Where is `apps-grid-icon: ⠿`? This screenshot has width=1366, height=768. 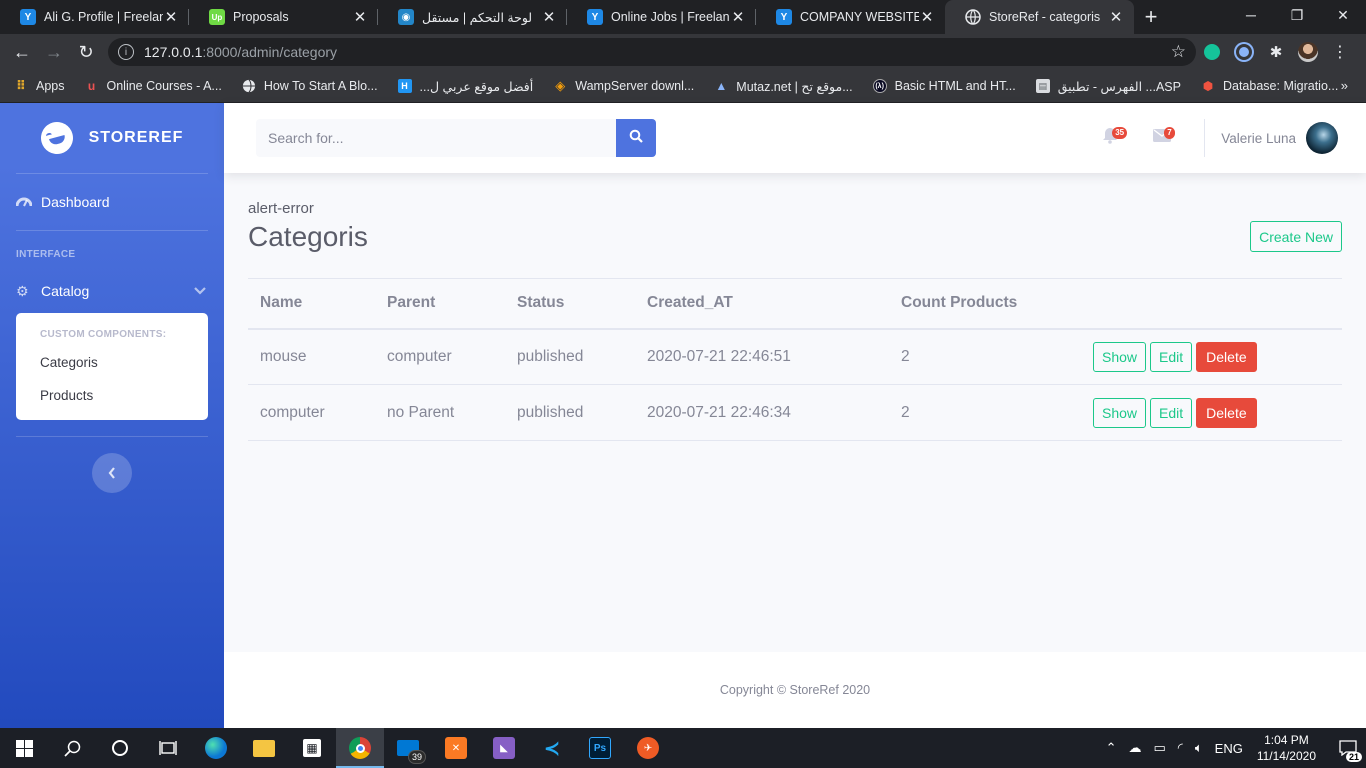
apps-grid-icon: ⠿ is located at coordinates (21, 85).